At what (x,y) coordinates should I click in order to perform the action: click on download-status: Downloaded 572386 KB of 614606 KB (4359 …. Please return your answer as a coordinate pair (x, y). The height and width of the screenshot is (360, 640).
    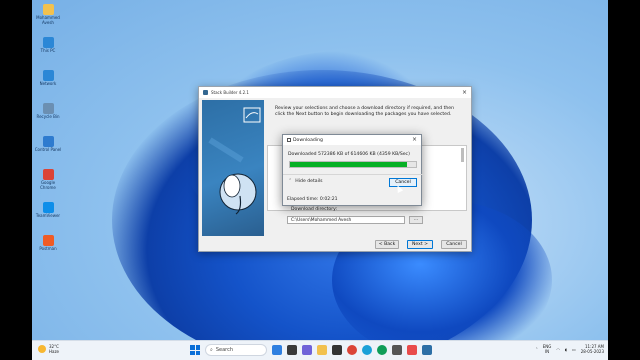
    Looking at the image, I should click on (349, 154).